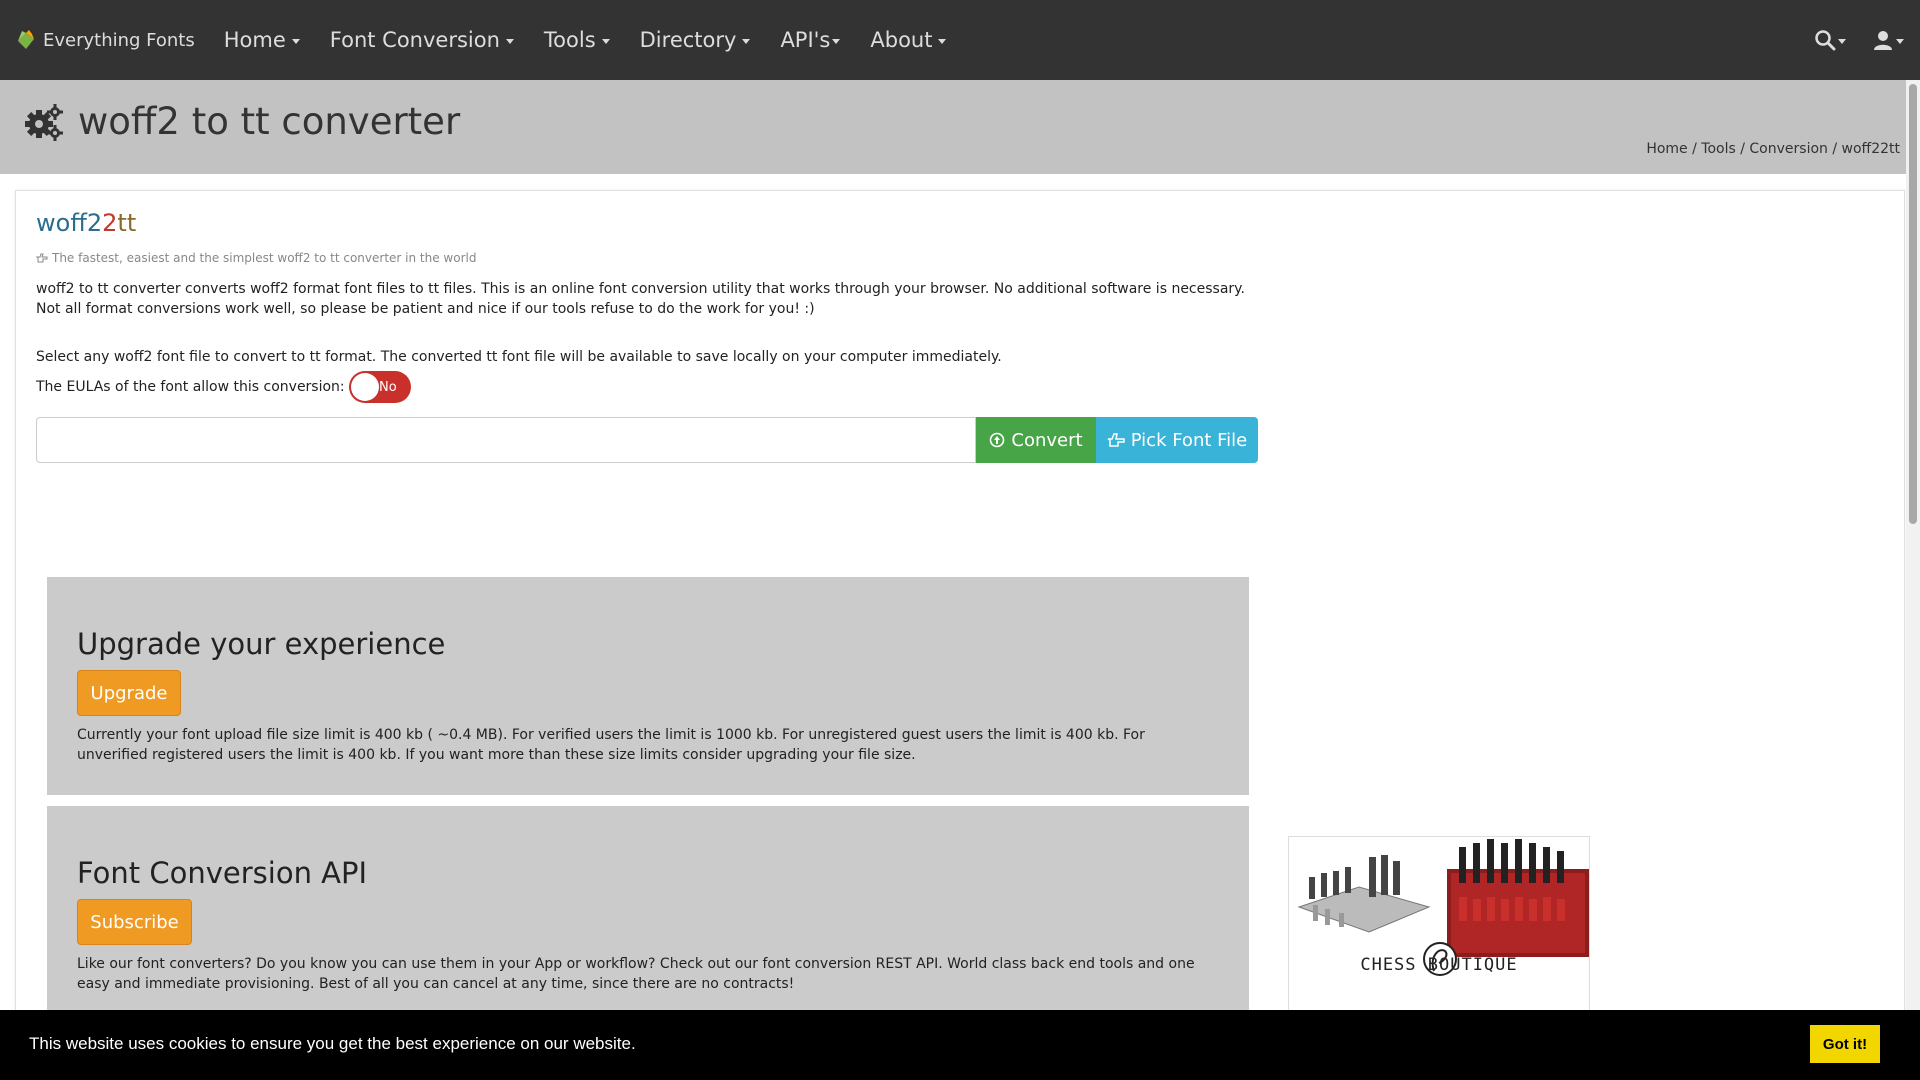  What do you see at coordinates (1439, 965) in the screenshot?
I see `ad-caption: CHESS BOUTIQUE` at bounding box center [1439, 965].